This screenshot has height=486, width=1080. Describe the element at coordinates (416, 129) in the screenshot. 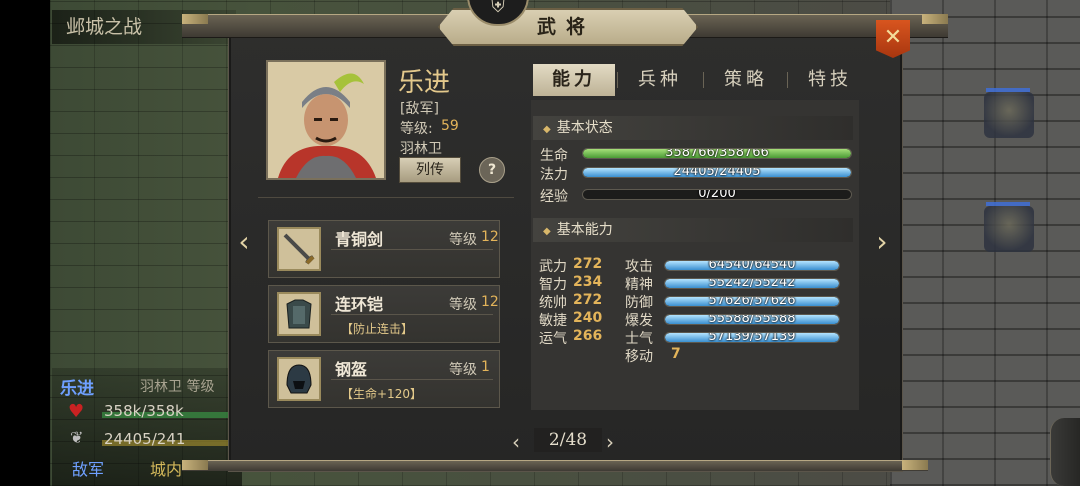

I see `general-level-label: 等级:` at that location.